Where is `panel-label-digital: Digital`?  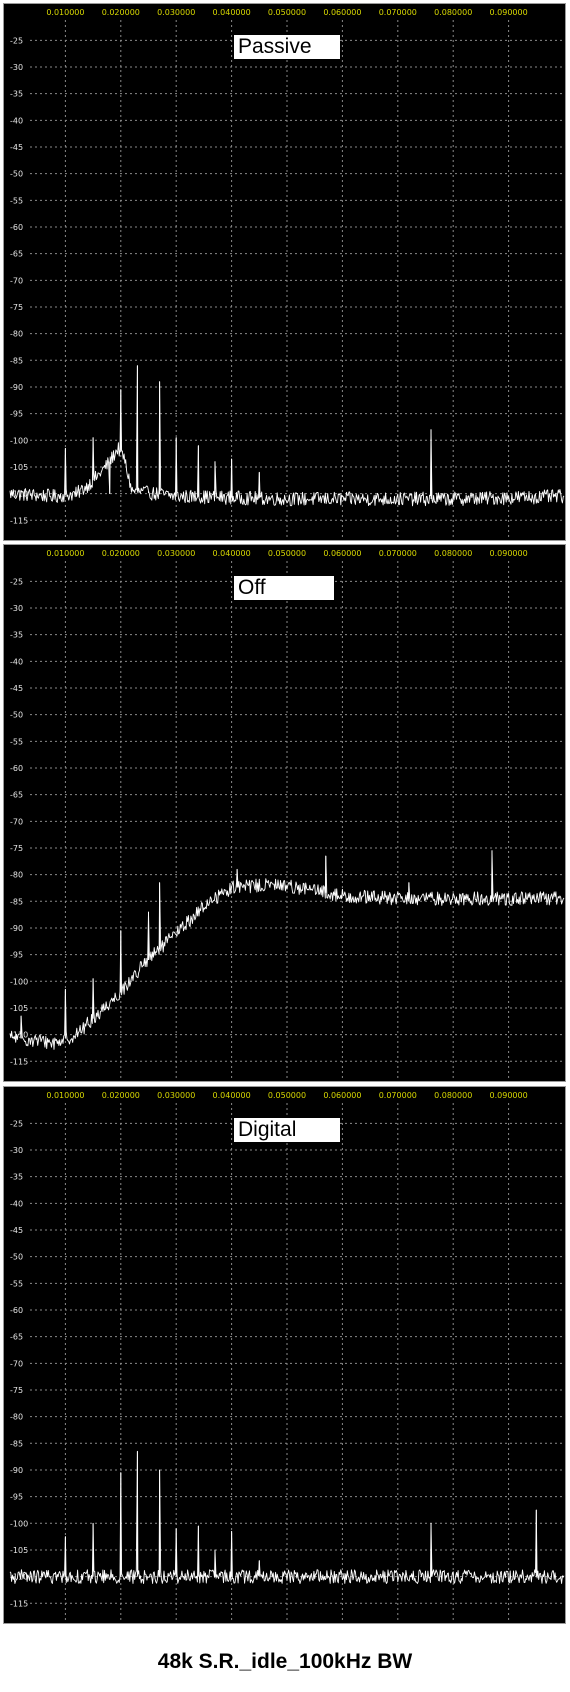
panel-label-digital: Digital is located at coordinates (287, 1130).